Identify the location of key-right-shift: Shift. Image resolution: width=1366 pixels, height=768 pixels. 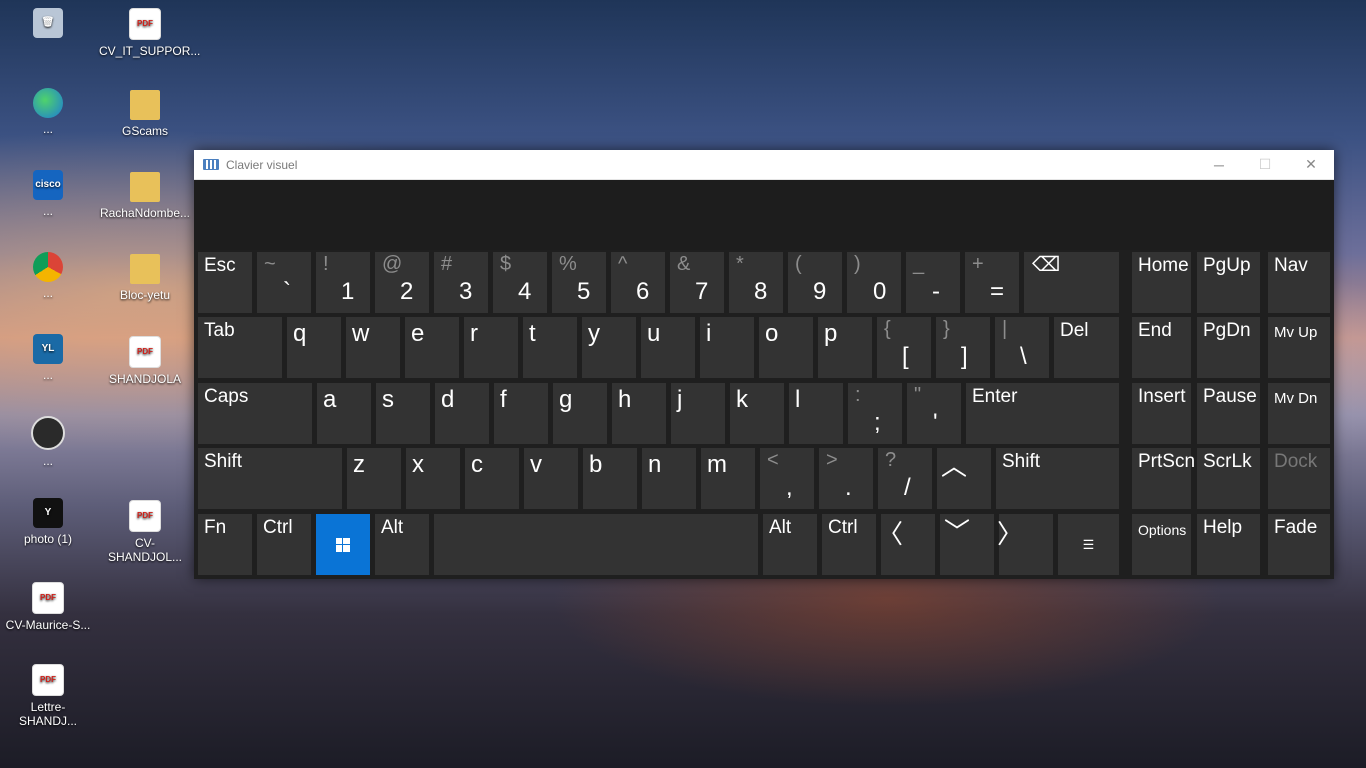
(1057, 478).